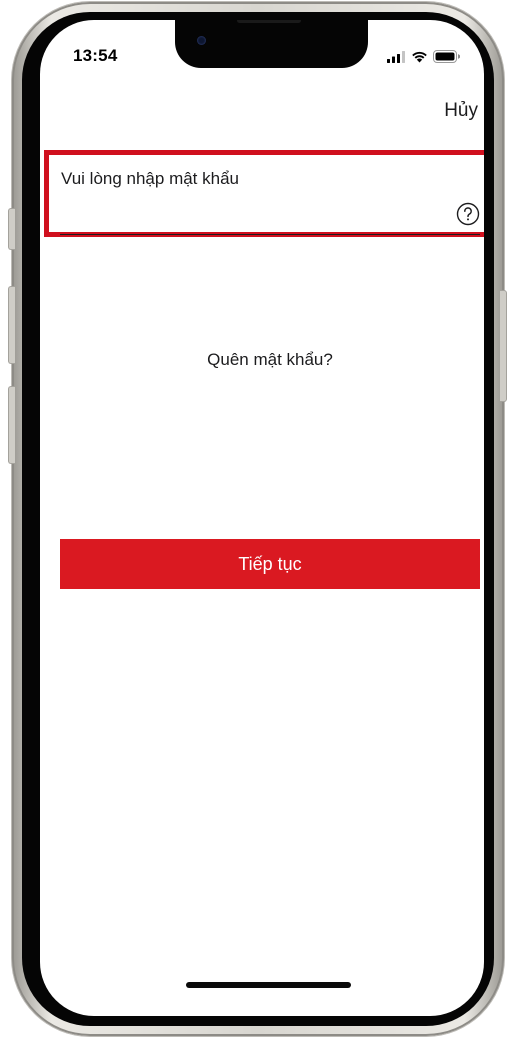 Image resolution: width=513 pixels, height=1040 pixels. I want to click on speaker-grille, so click(269, 21).